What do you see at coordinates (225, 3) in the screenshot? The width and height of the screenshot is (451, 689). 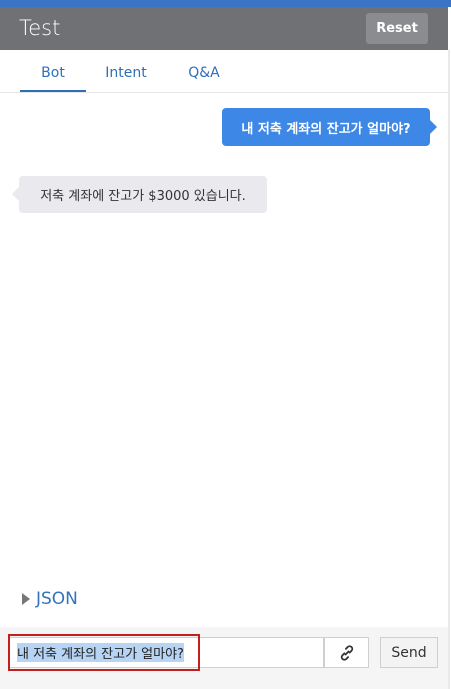 I see `top-accent-bar` at bounding box center [225, 3].